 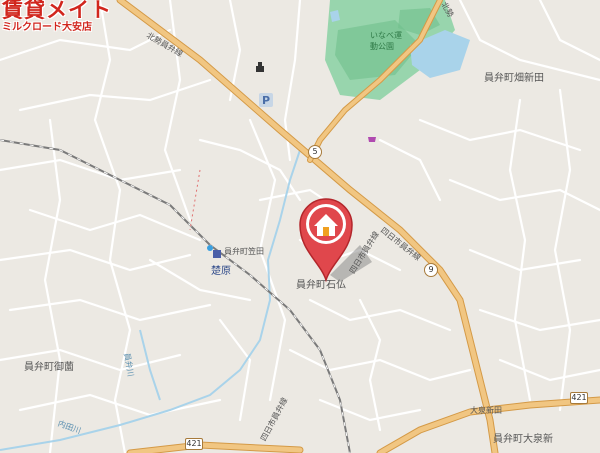 I want to click on place-label-south: 員弁町大泉新, so click(x=523, y=439).